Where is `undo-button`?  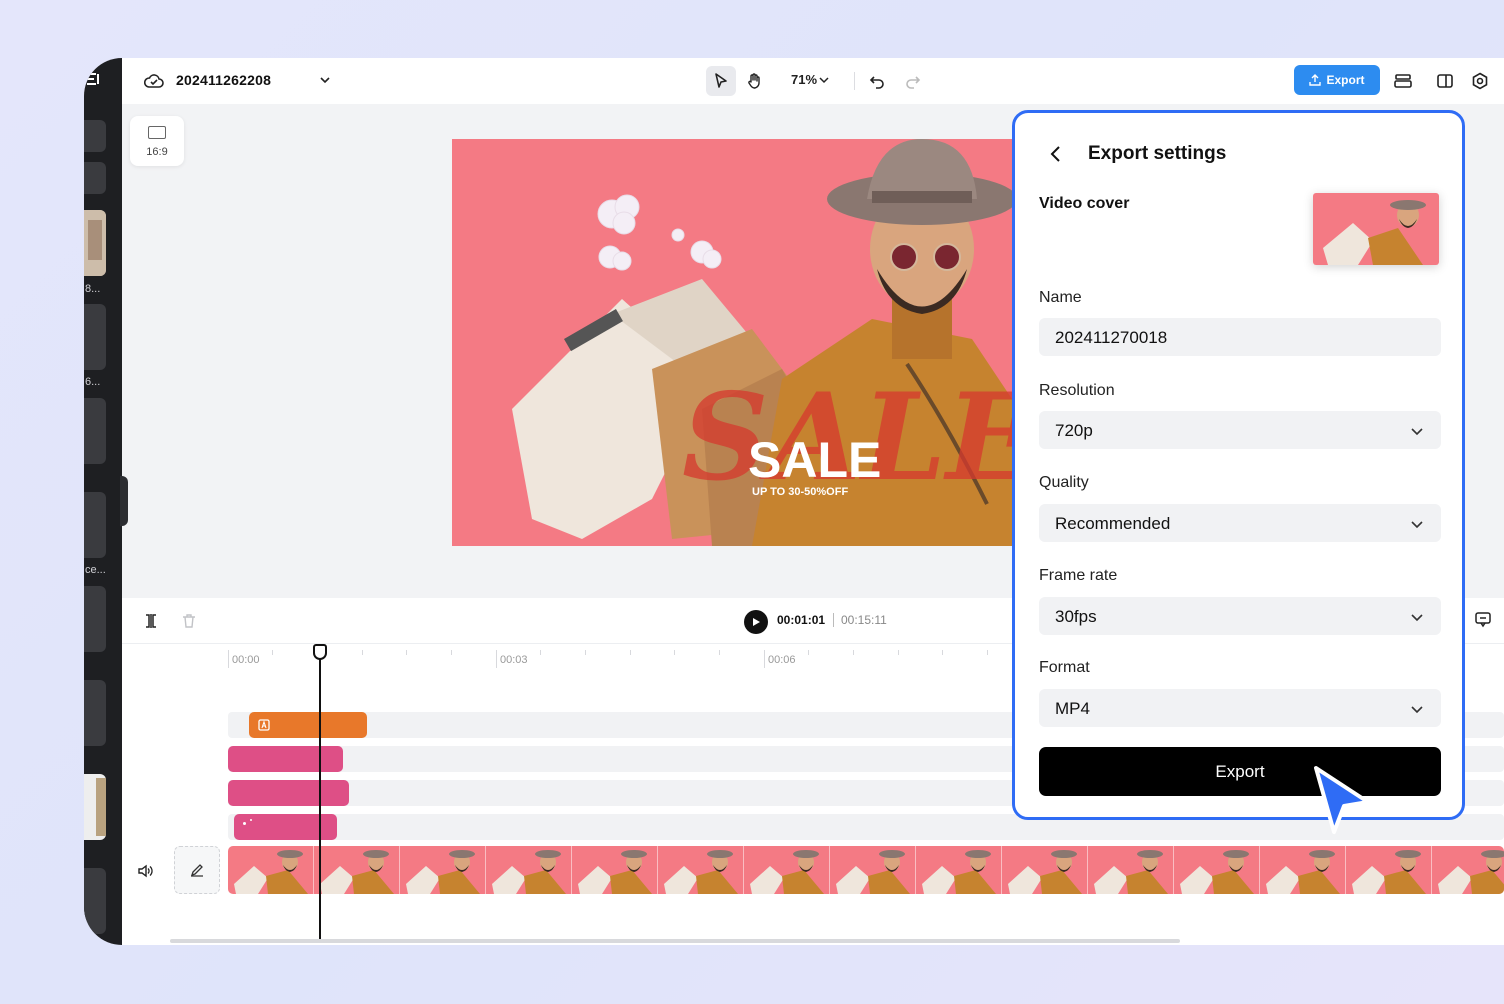 undo-button is located at coordinates (877, 81).